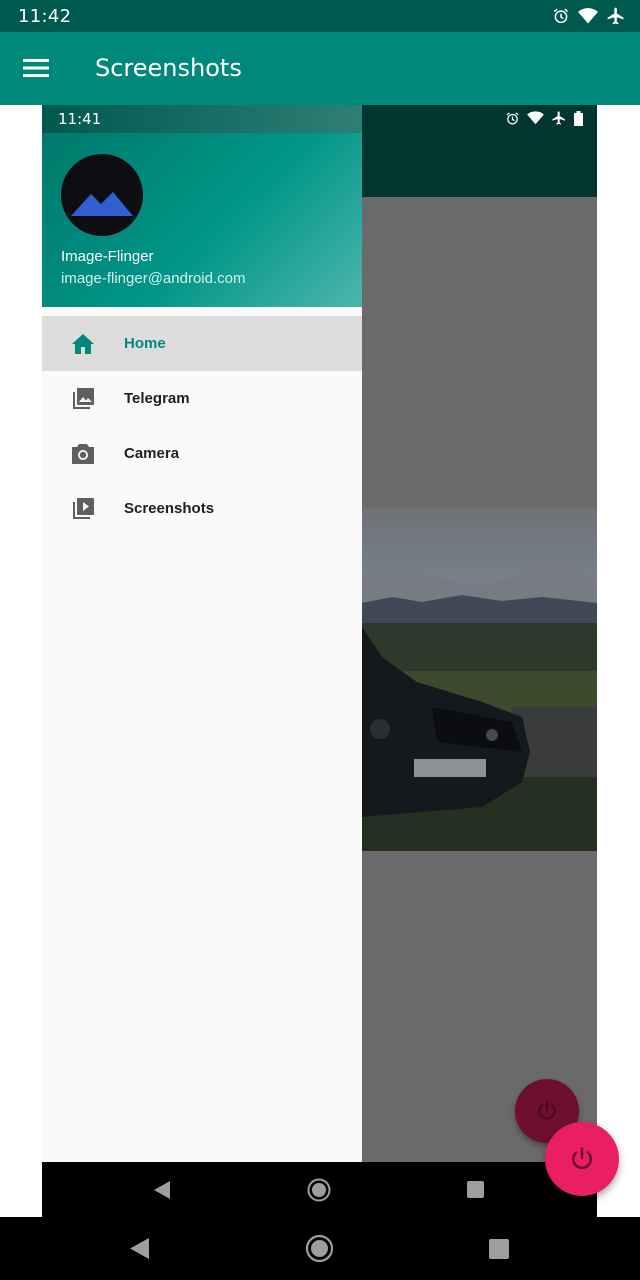 The width and height of the screenshot is (640, 1280). Describe the element at coordinates (102, 204) in the screenshot. I see `mountain-icon` at that location.